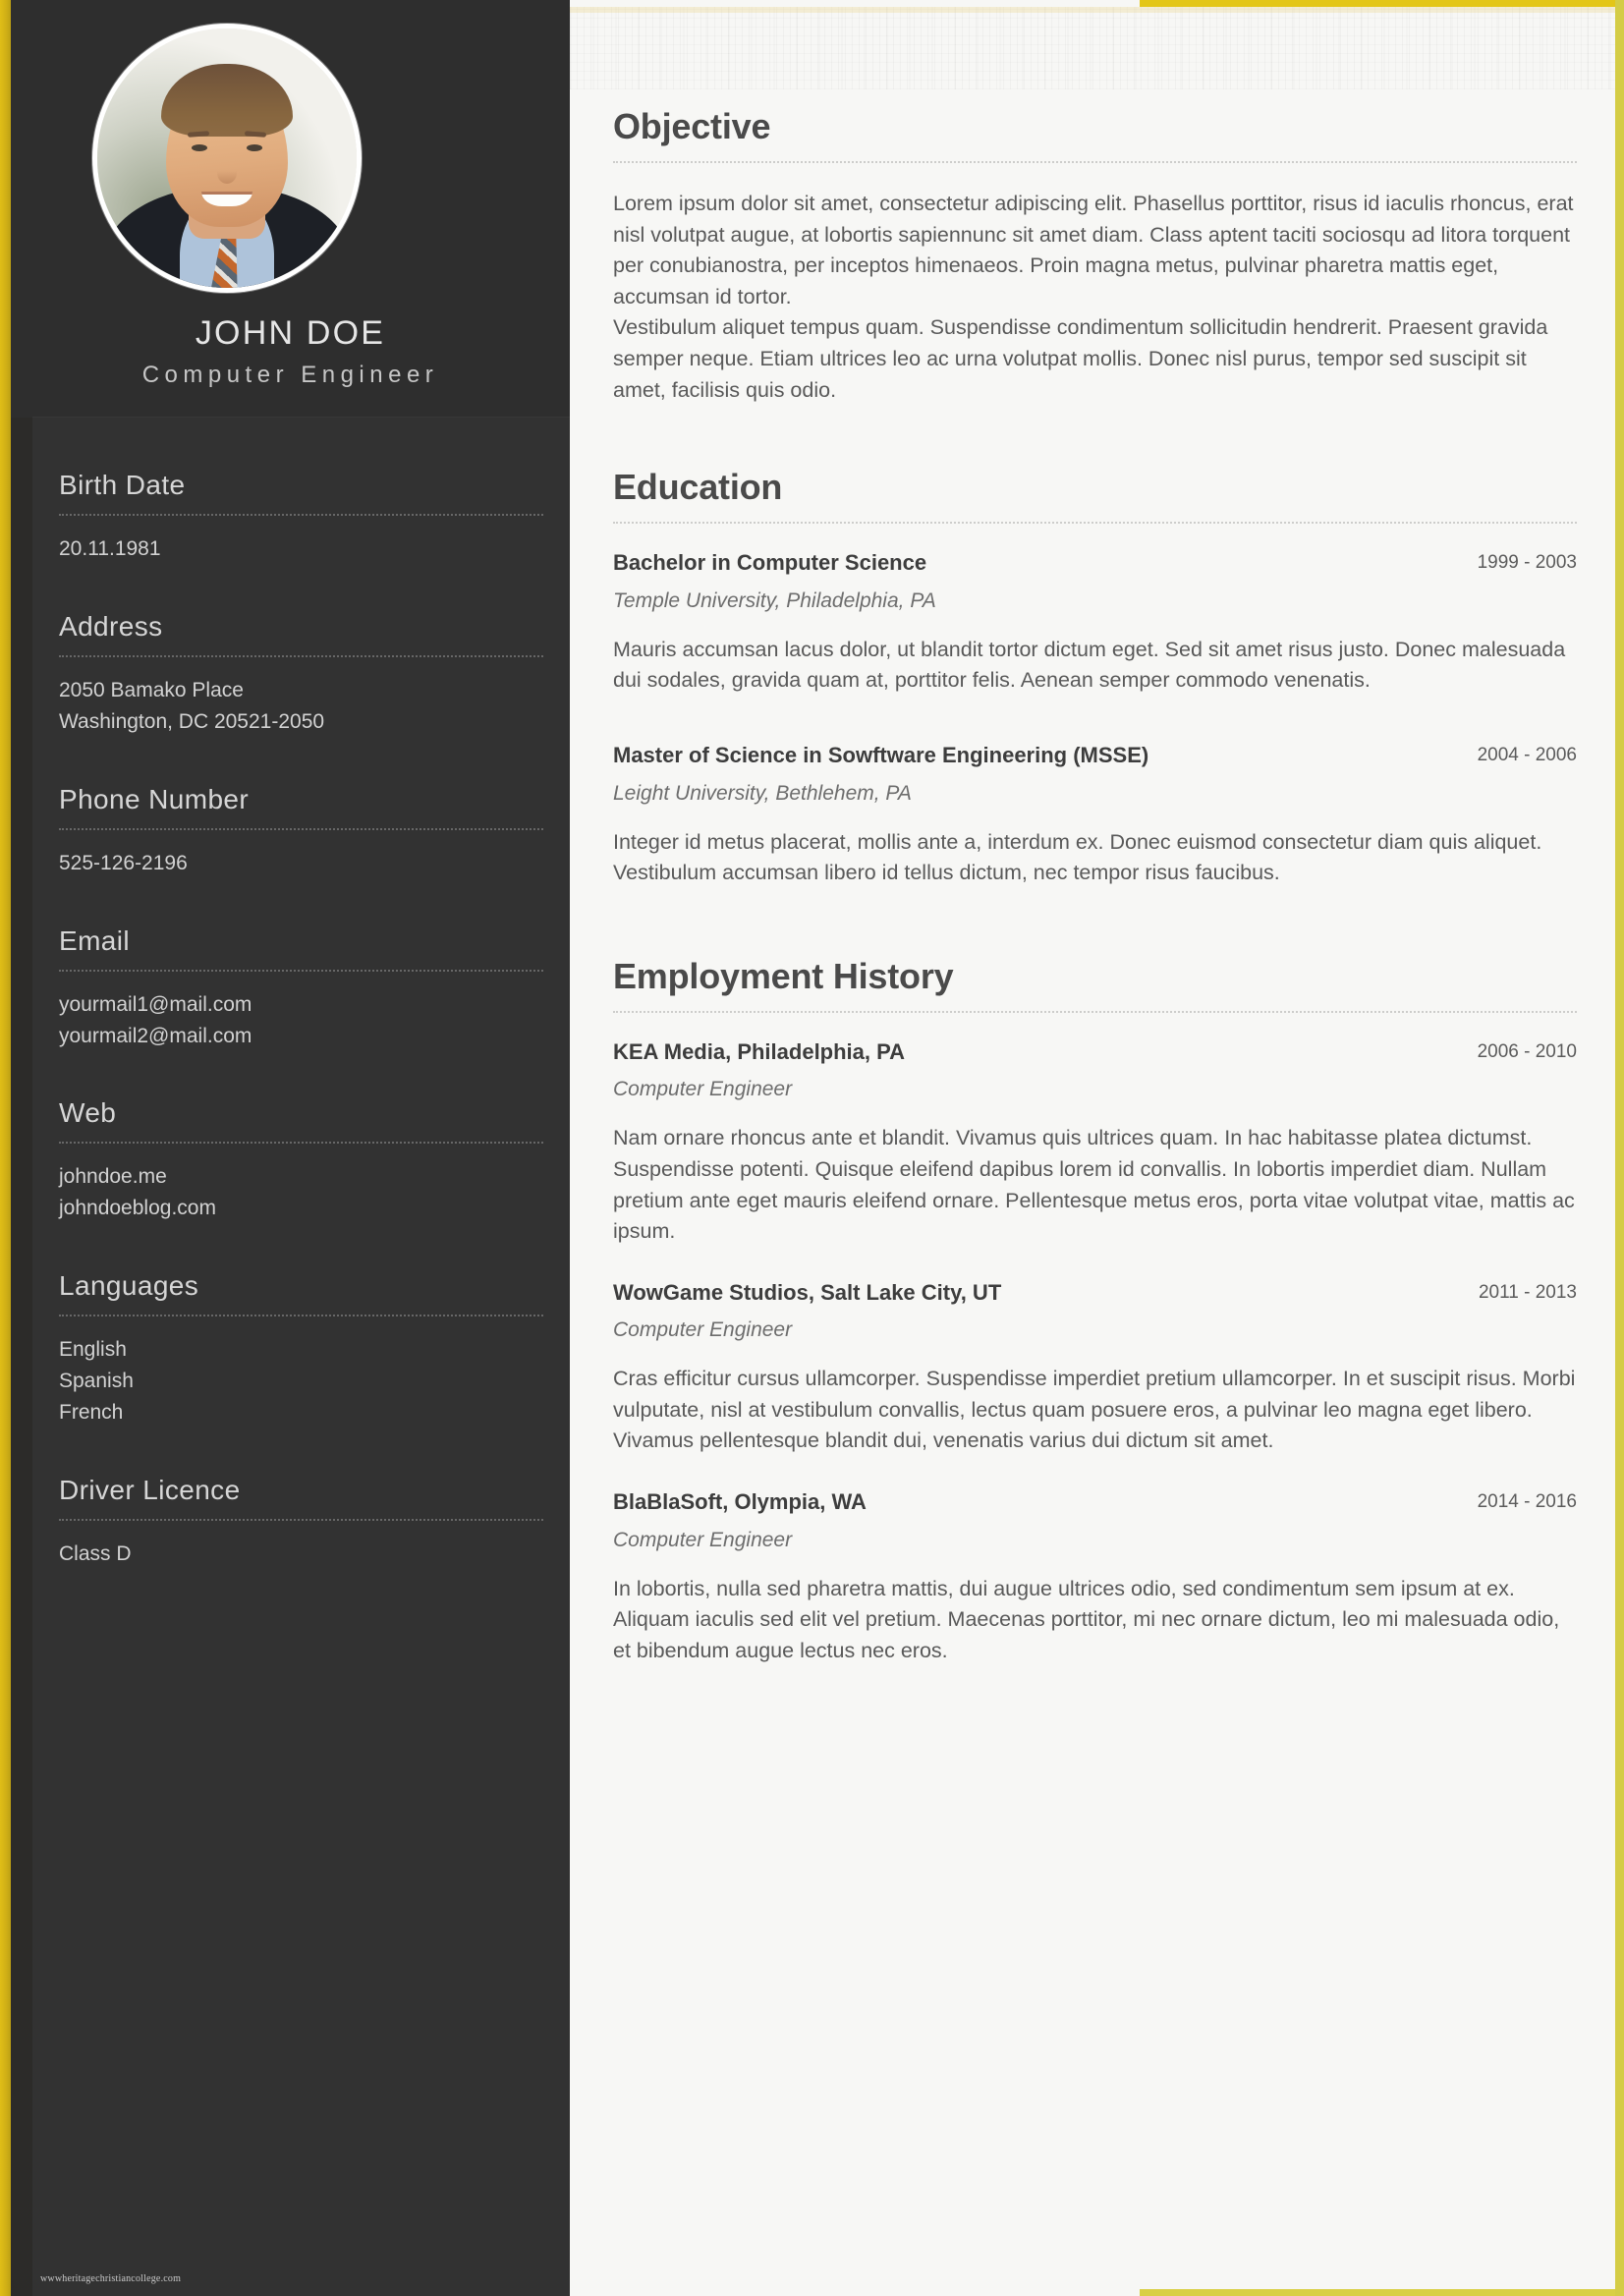 This screenshot has height=2296, width=1624. I want to click on sidebar-section-driver-licence: Driver Licence Class D, so click(301, 1522).